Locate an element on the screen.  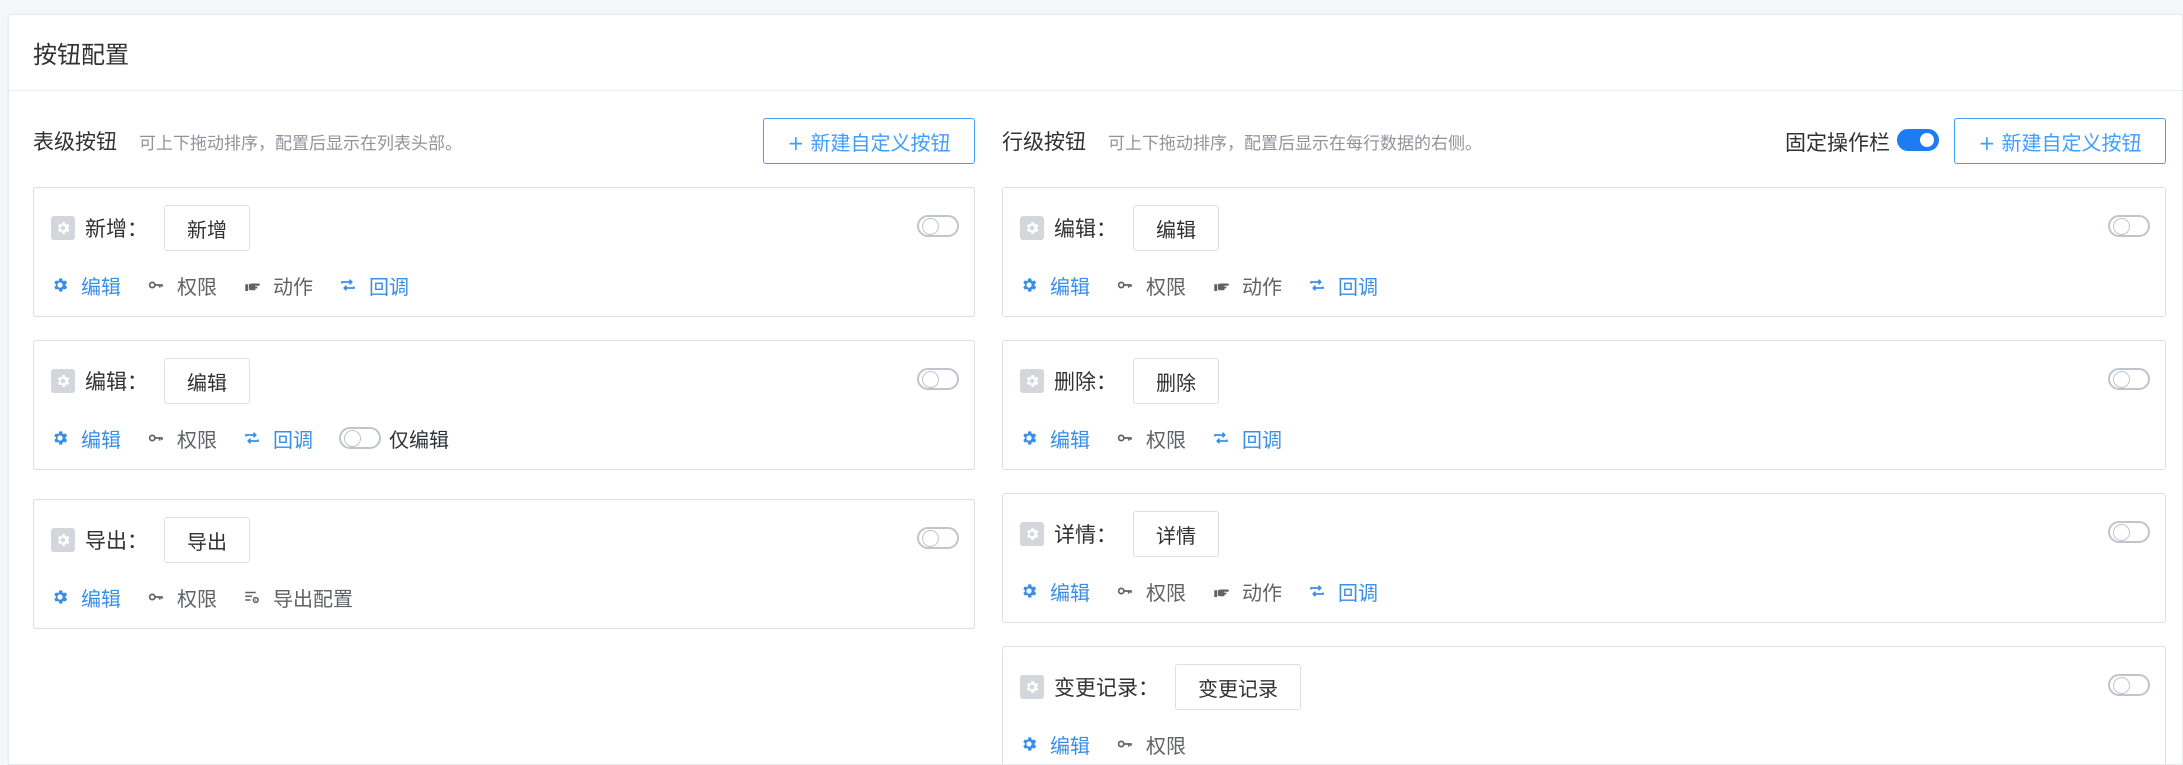
button-preview: 删除 is located at coordinates (1176, 381).